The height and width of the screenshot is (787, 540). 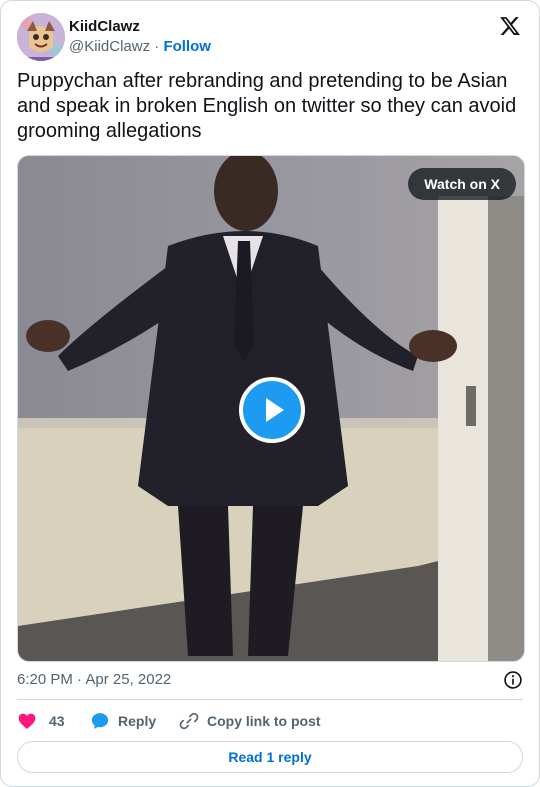 I want to click on like-count: 43, so click(x=57, y=721).